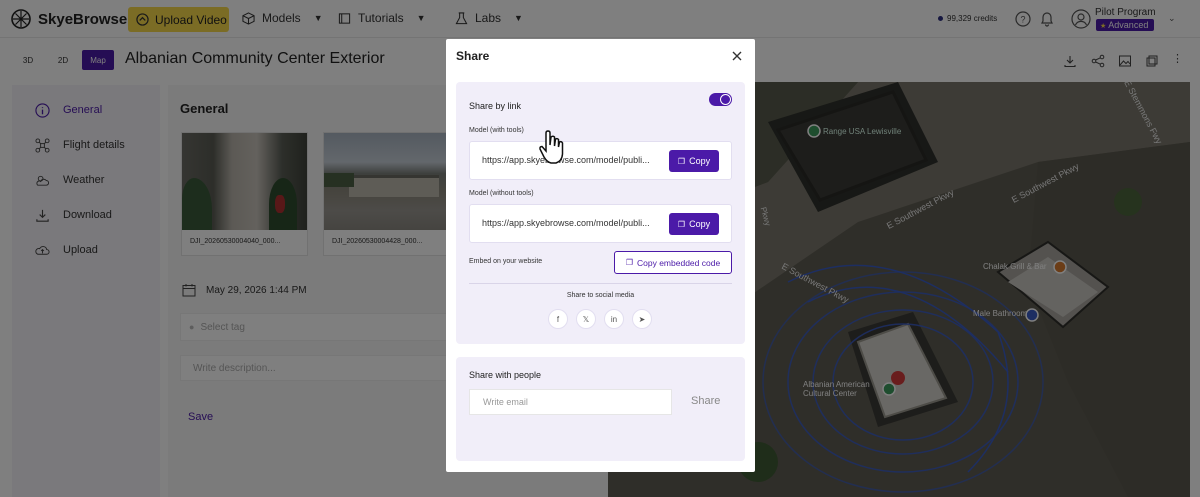 The width and height of the screenshot is (1200, 497). Describe the element at coordinates (506, 261) in the screenshot. I see `embed-label: Embed on your website` at that location.